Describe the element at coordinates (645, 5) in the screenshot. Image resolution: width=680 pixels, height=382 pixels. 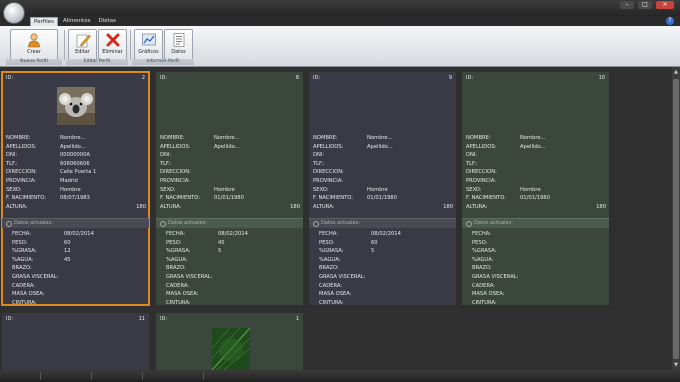
I see `maximize-button: □` at that location.